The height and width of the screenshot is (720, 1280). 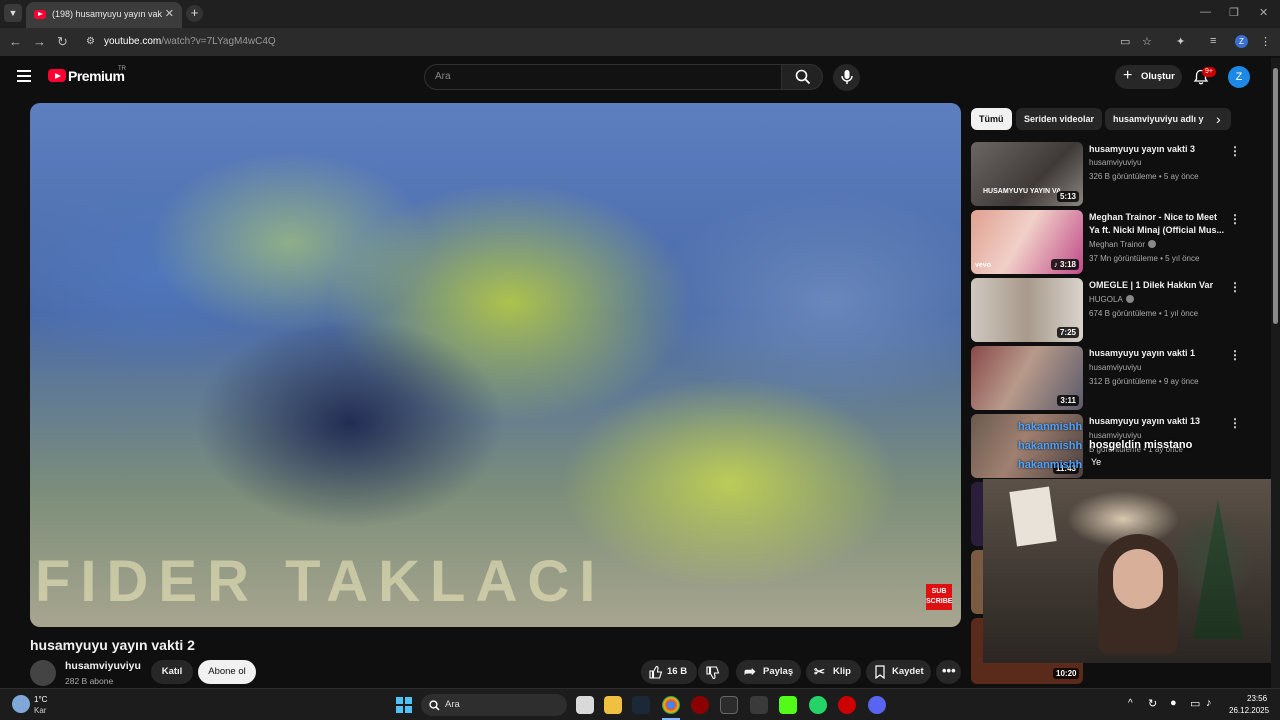 What do you see at coordinates (1152, 244) in the screenshot?
I see `verified-check-icon` at bounding box center [1152, 244].